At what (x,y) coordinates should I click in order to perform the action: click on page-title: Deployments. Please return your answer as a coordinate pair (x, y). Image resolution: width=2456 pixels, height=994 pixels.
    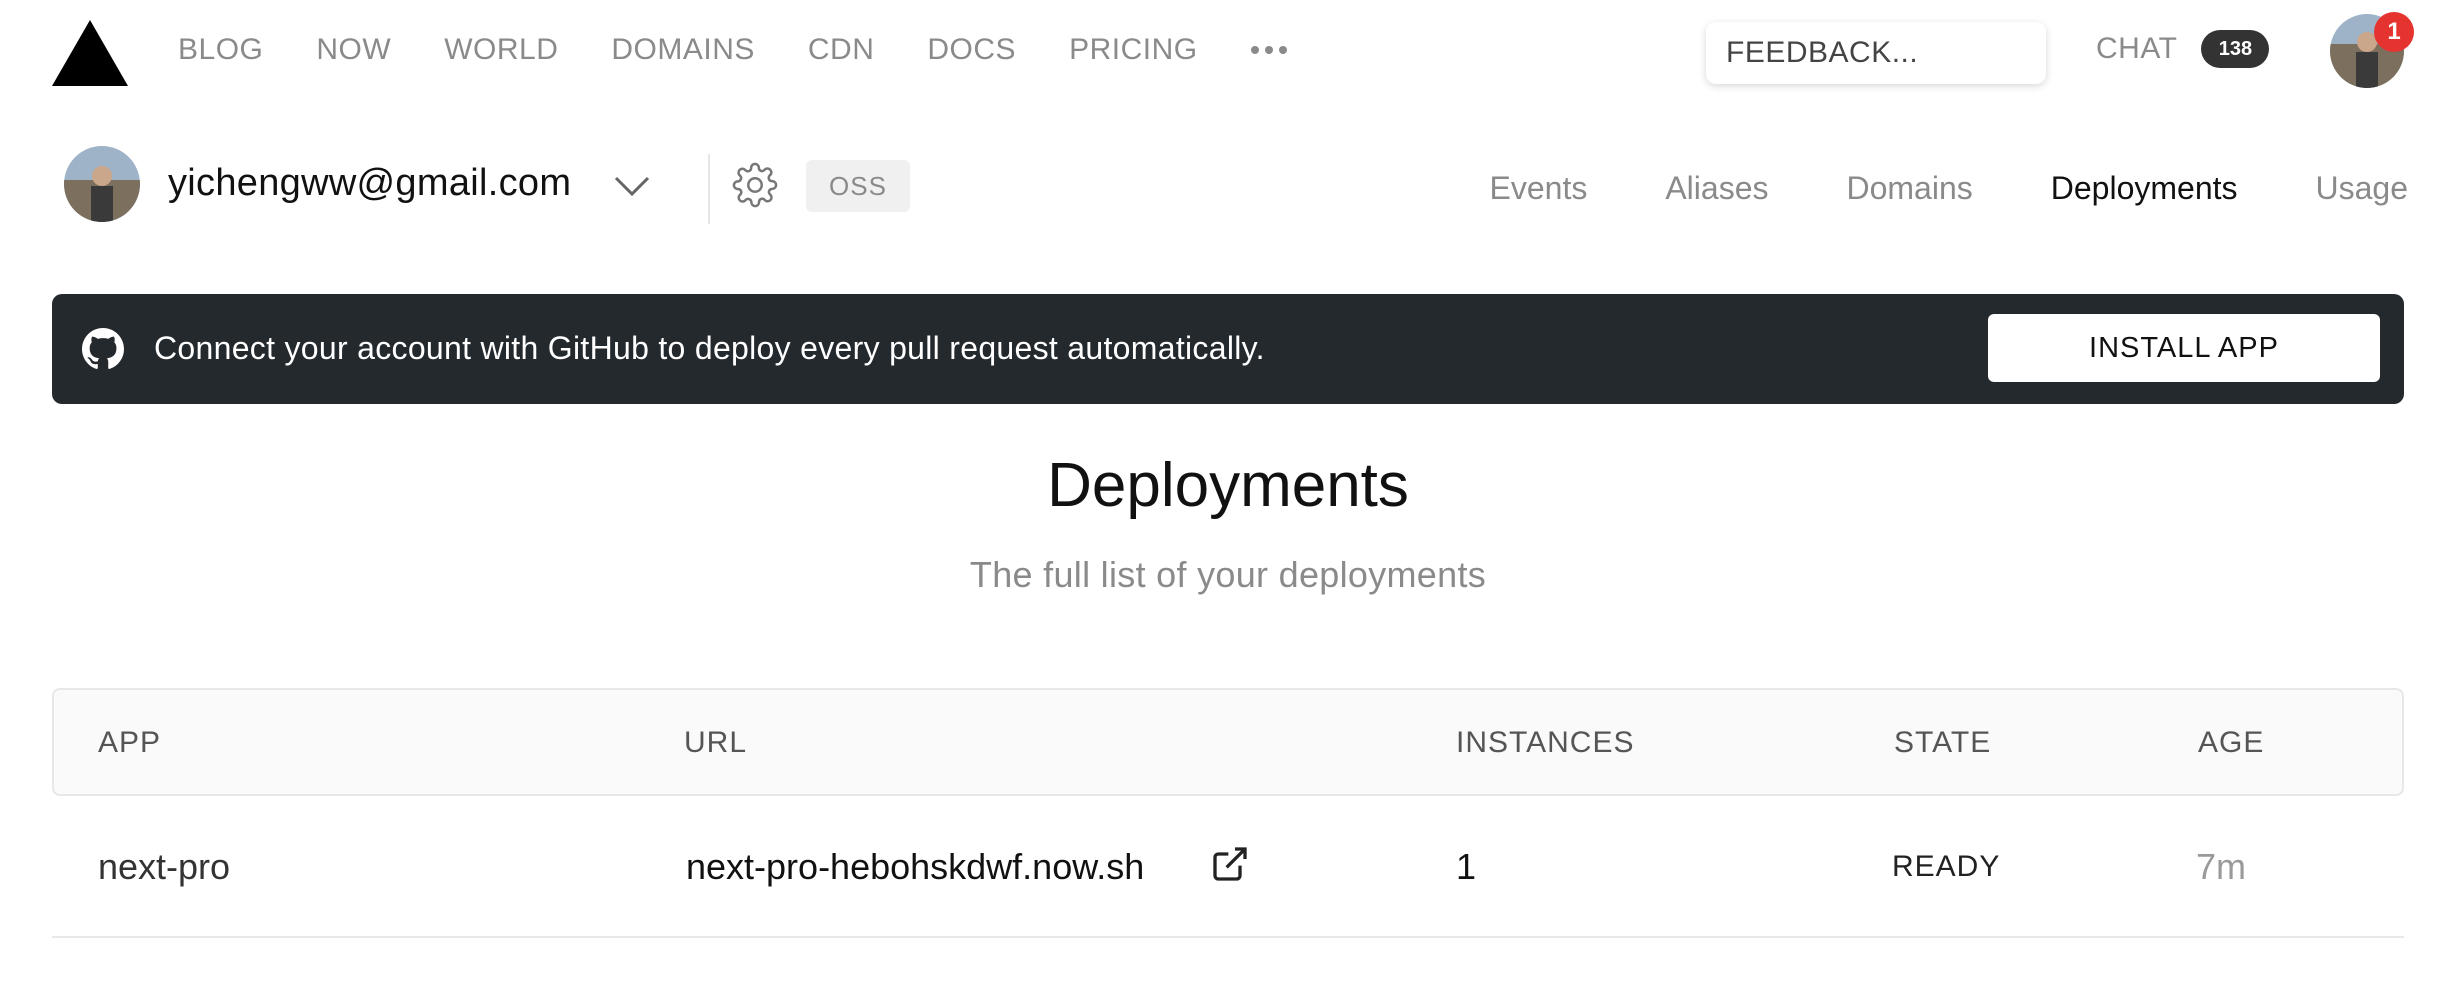
    Looking at the image, I should click on (1228, 485).